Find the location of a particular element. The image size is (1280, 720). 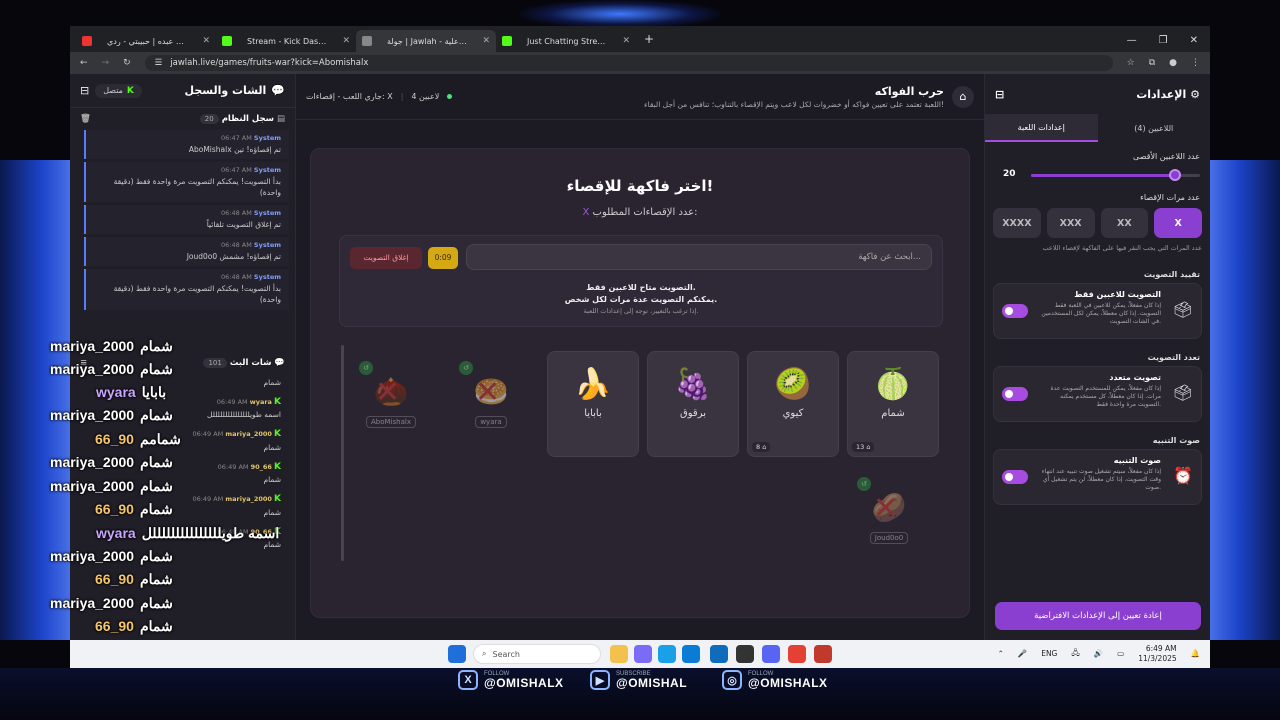

tab-game-settings: إعدادات اللعبة is located at coordinates (1041, 128).